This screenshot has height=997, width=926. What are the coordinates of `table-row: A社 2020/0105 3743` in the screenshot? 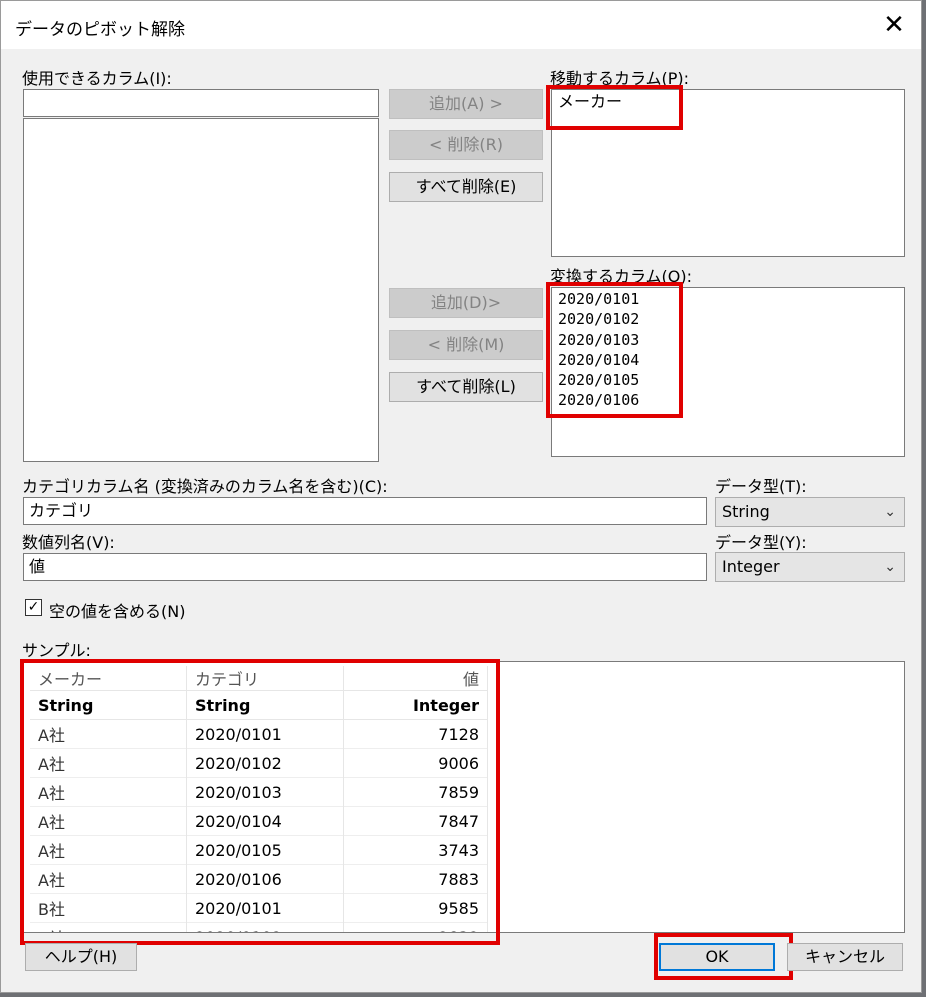 It's located at (259, 850).